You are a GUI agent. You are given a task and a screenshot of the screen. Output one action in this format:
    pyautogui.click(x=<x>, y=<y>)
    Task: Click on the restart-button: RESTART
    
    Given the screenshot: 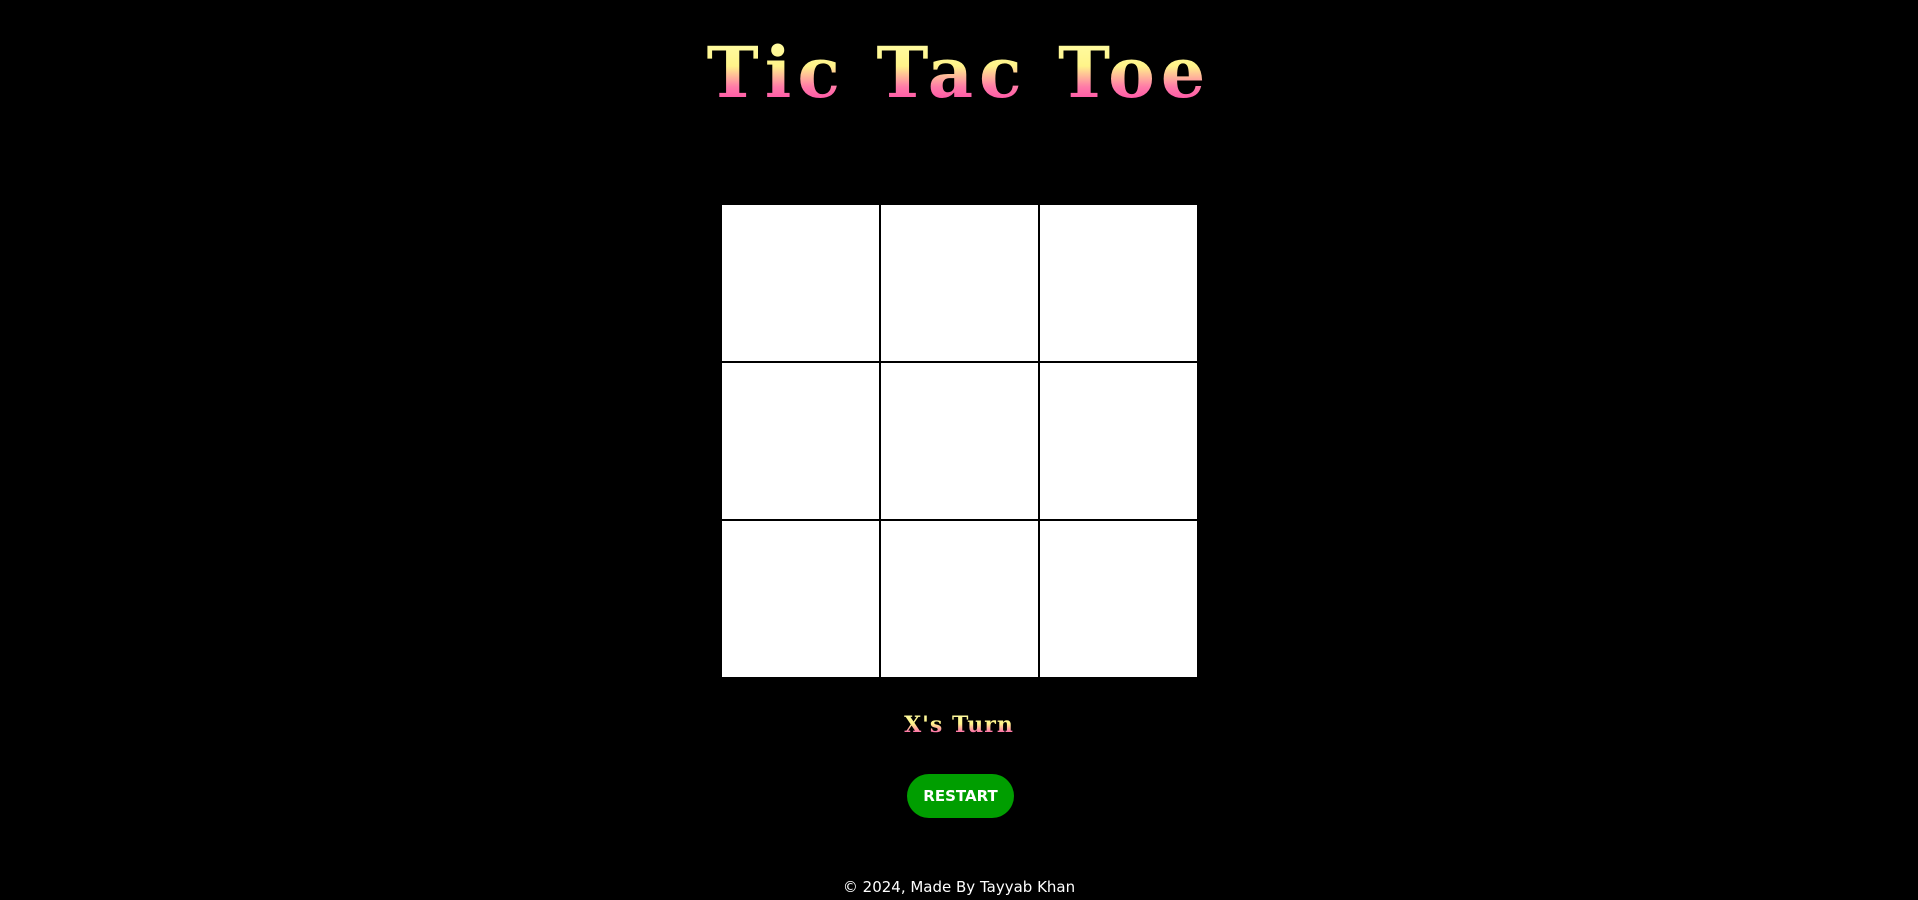 What is the action you would take?
    pyautogui.click(x=960, y=796)
    